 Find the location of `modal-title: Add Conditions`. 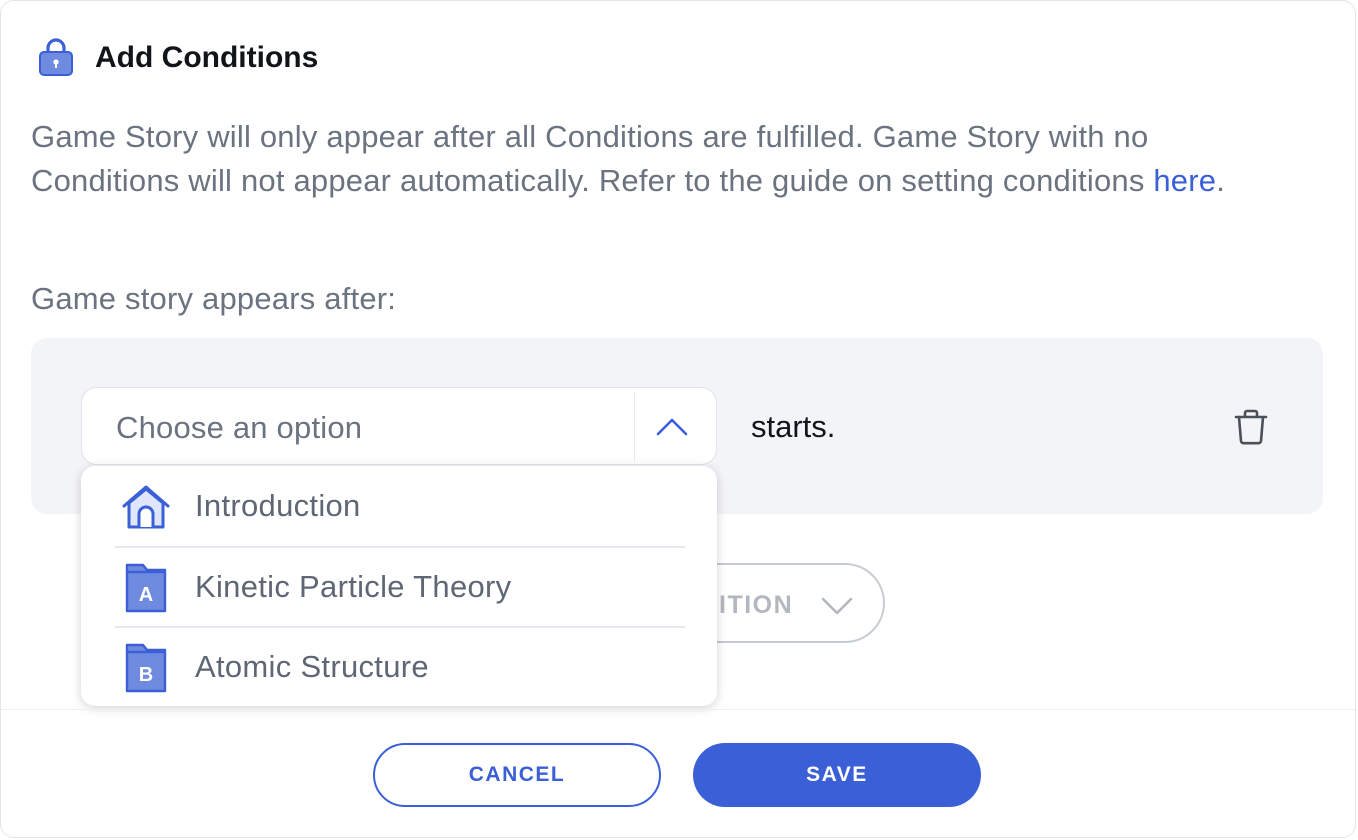

modal-title: Add Conditions is located at coordinates (207, 57).